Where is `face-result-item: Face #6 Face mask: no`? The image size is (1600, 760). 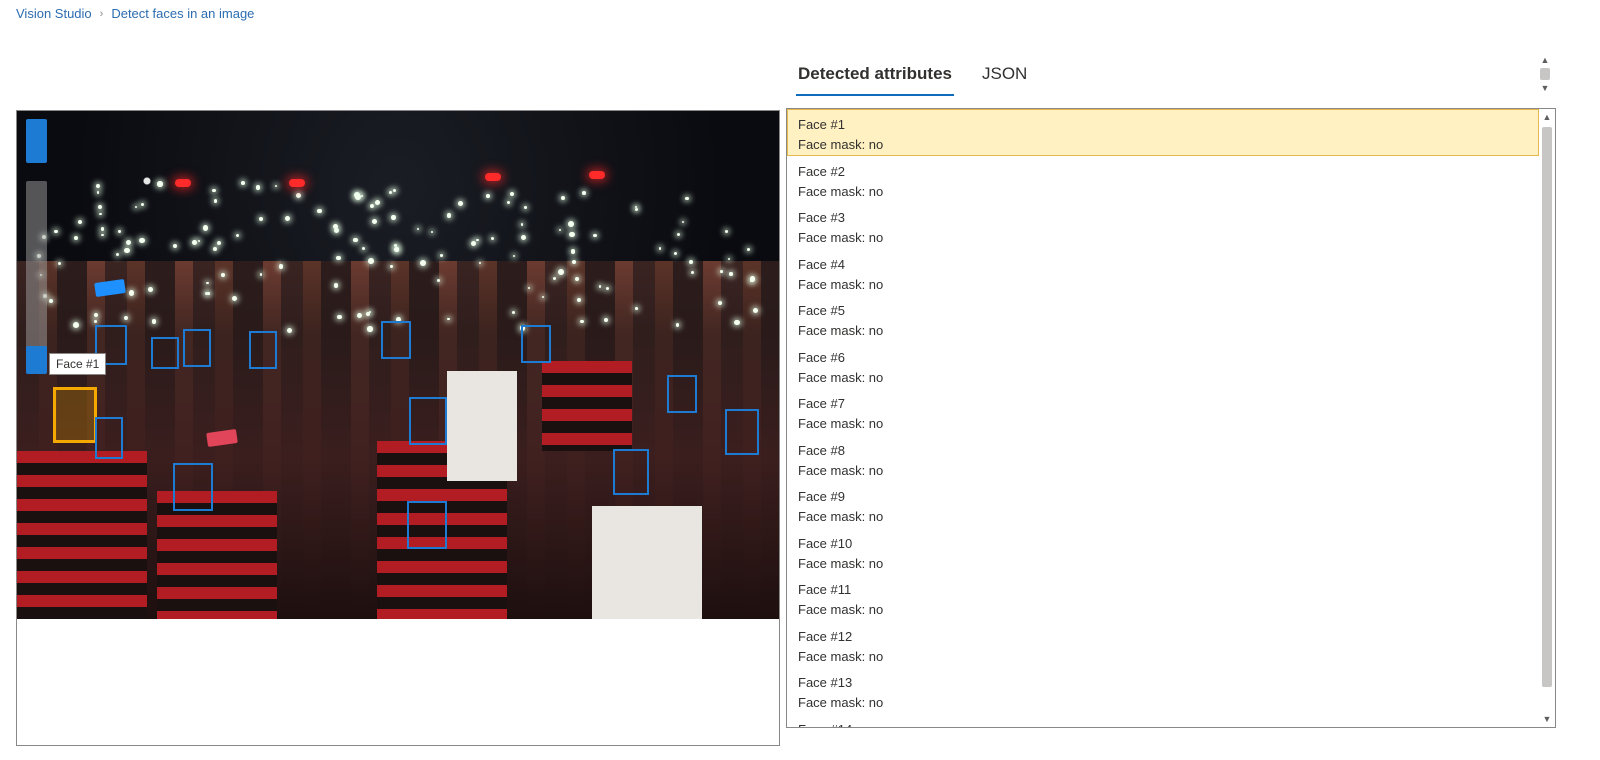 face-result-item: Face #6 Face mask: no is located at coordinates (1163, 365).